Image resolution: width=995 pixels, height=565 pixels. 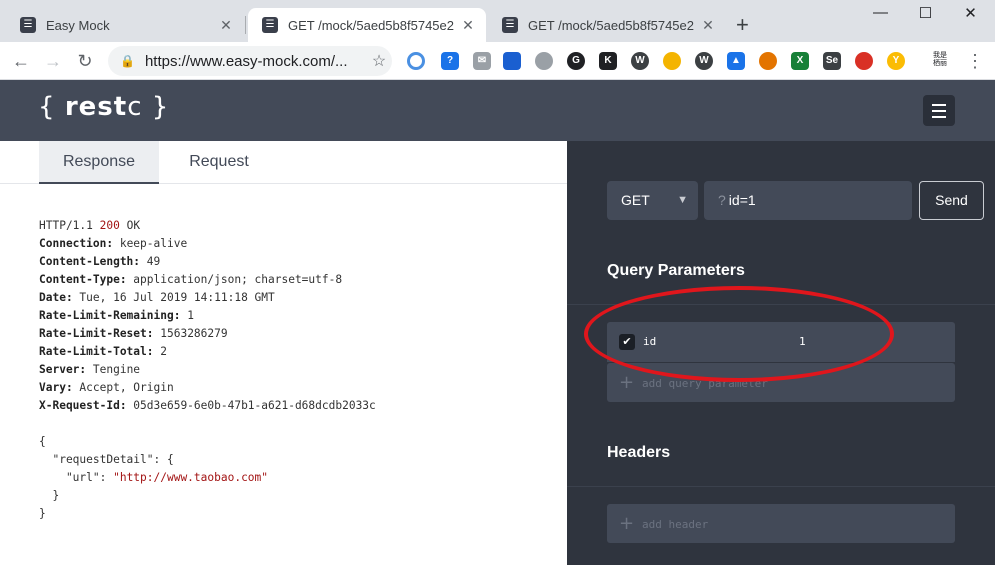 What do you see at coordinates (781, 486) in the screenshot?
I see `section-divider` at bounding box center [781, 486].